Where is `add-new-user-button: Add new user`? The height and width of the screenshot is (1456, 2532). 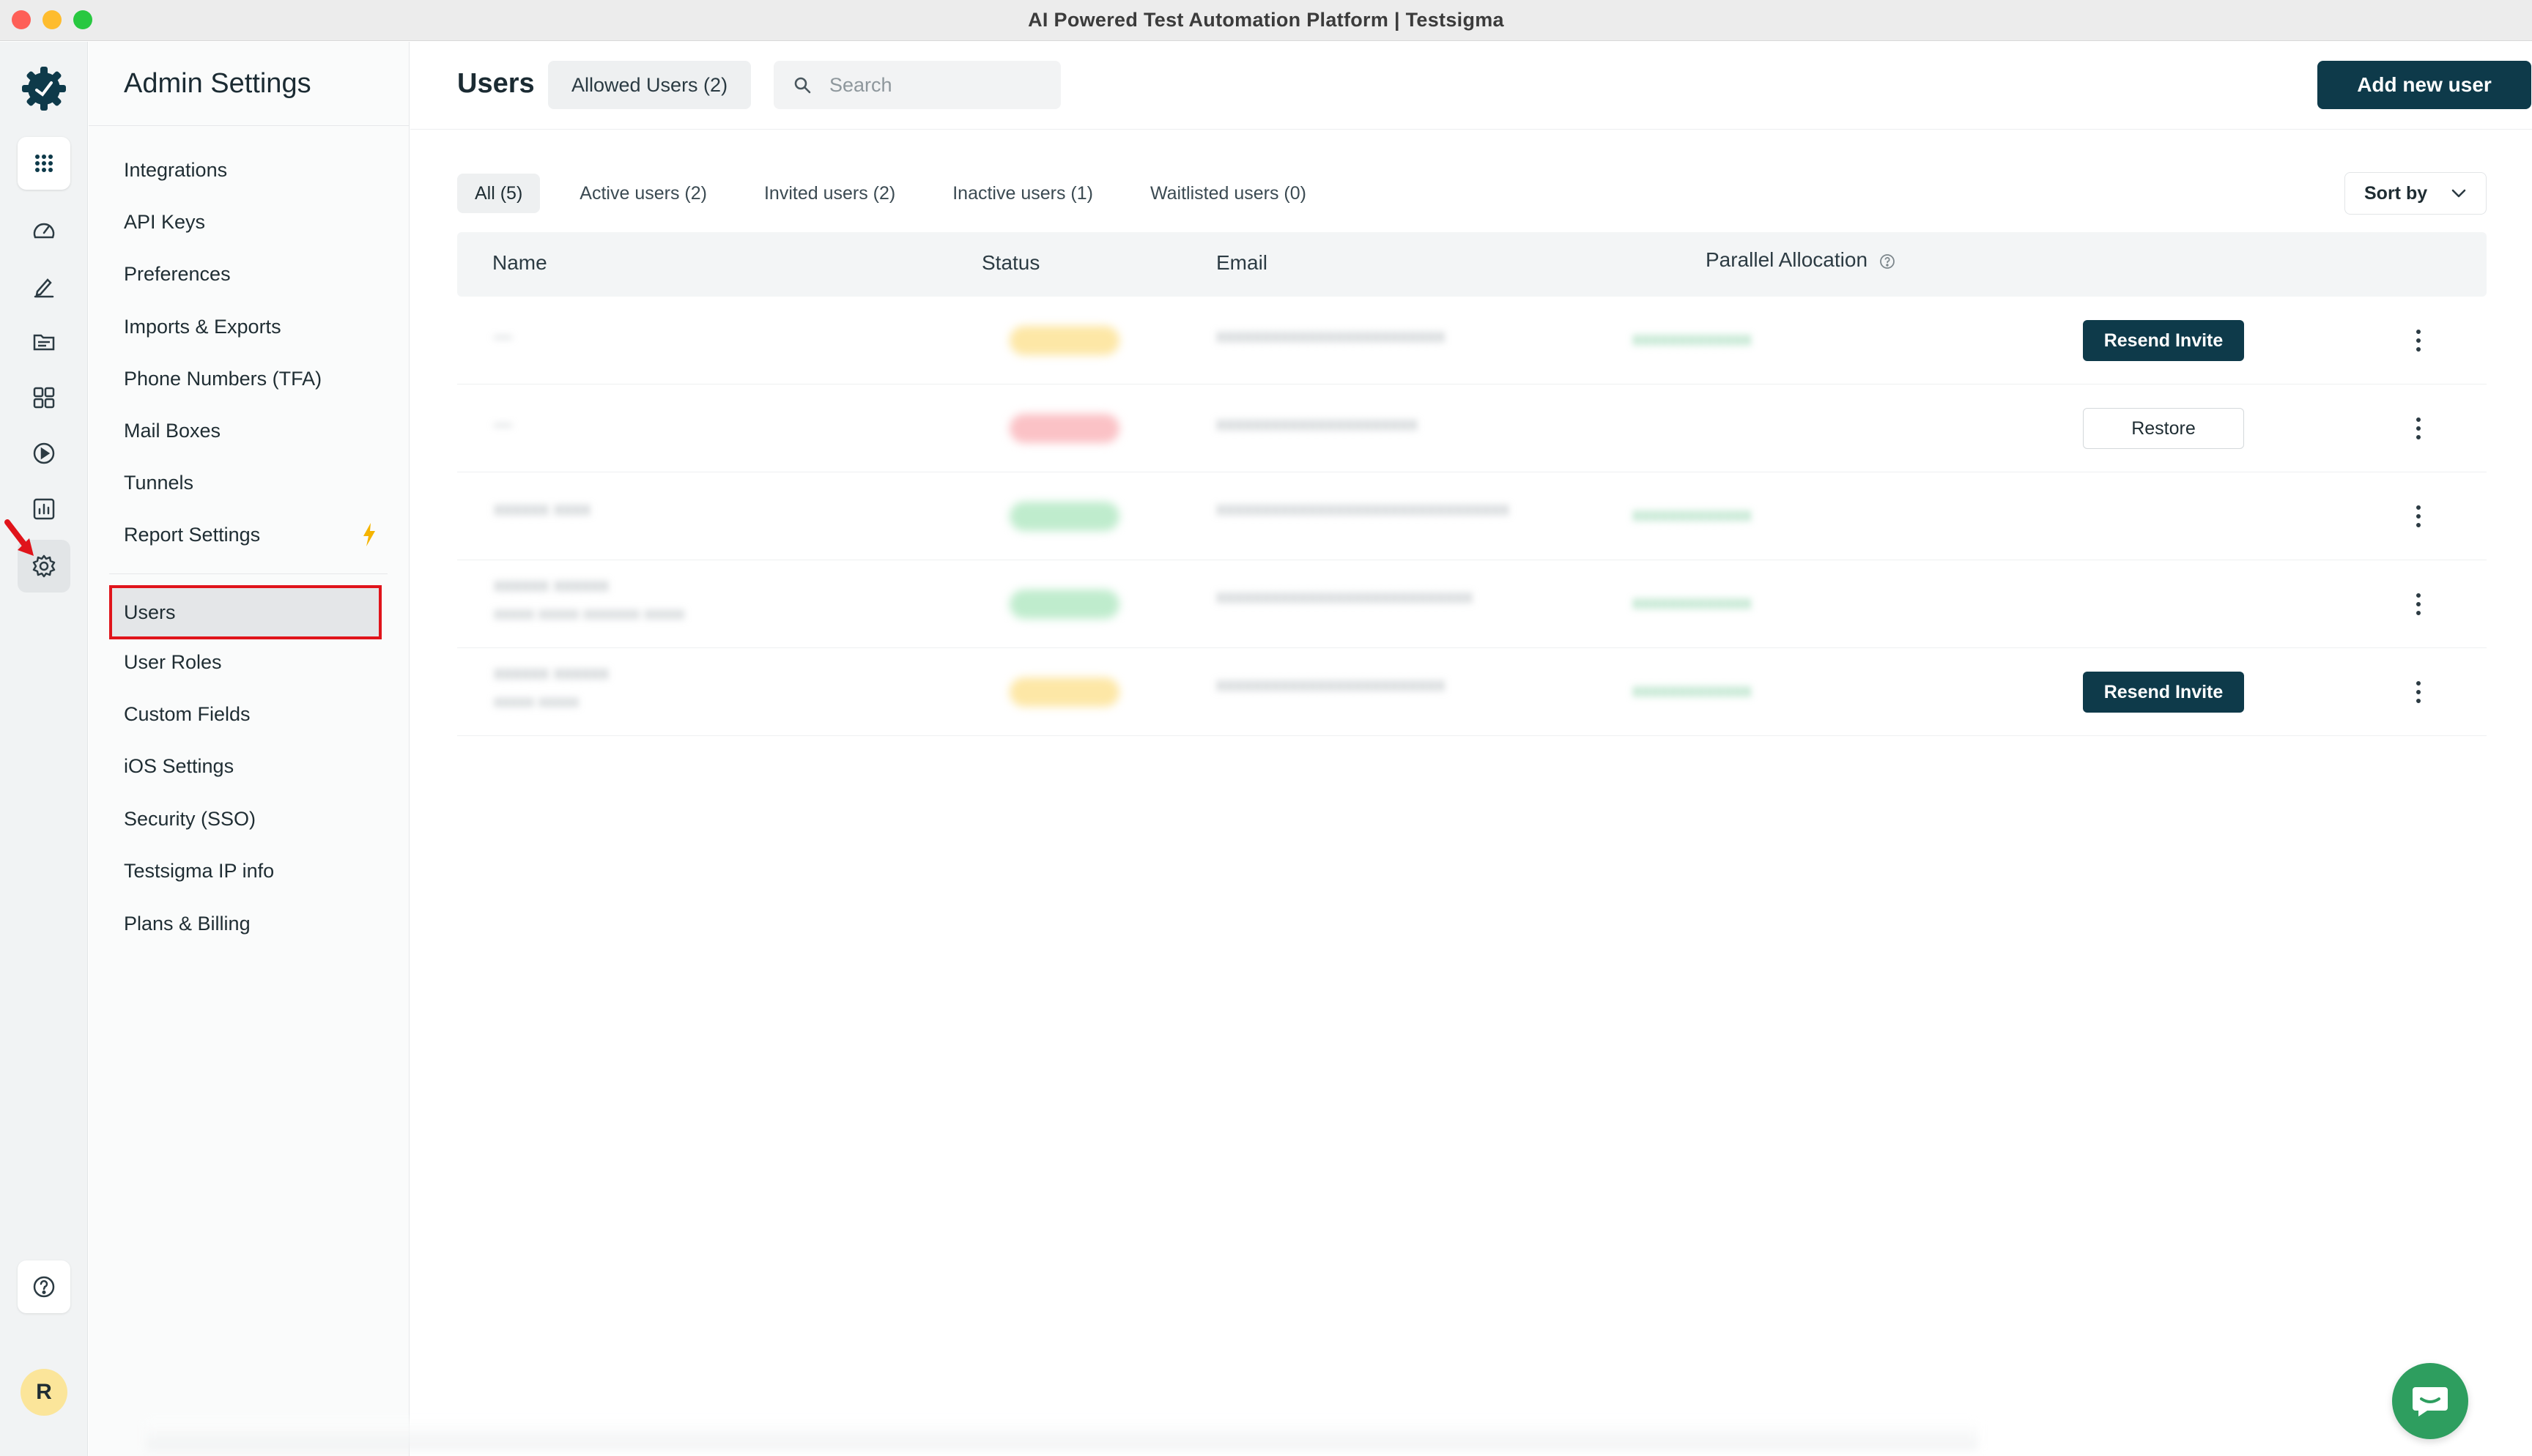
add-new-user-button: Add new user is located at coordinates (2424, 85).